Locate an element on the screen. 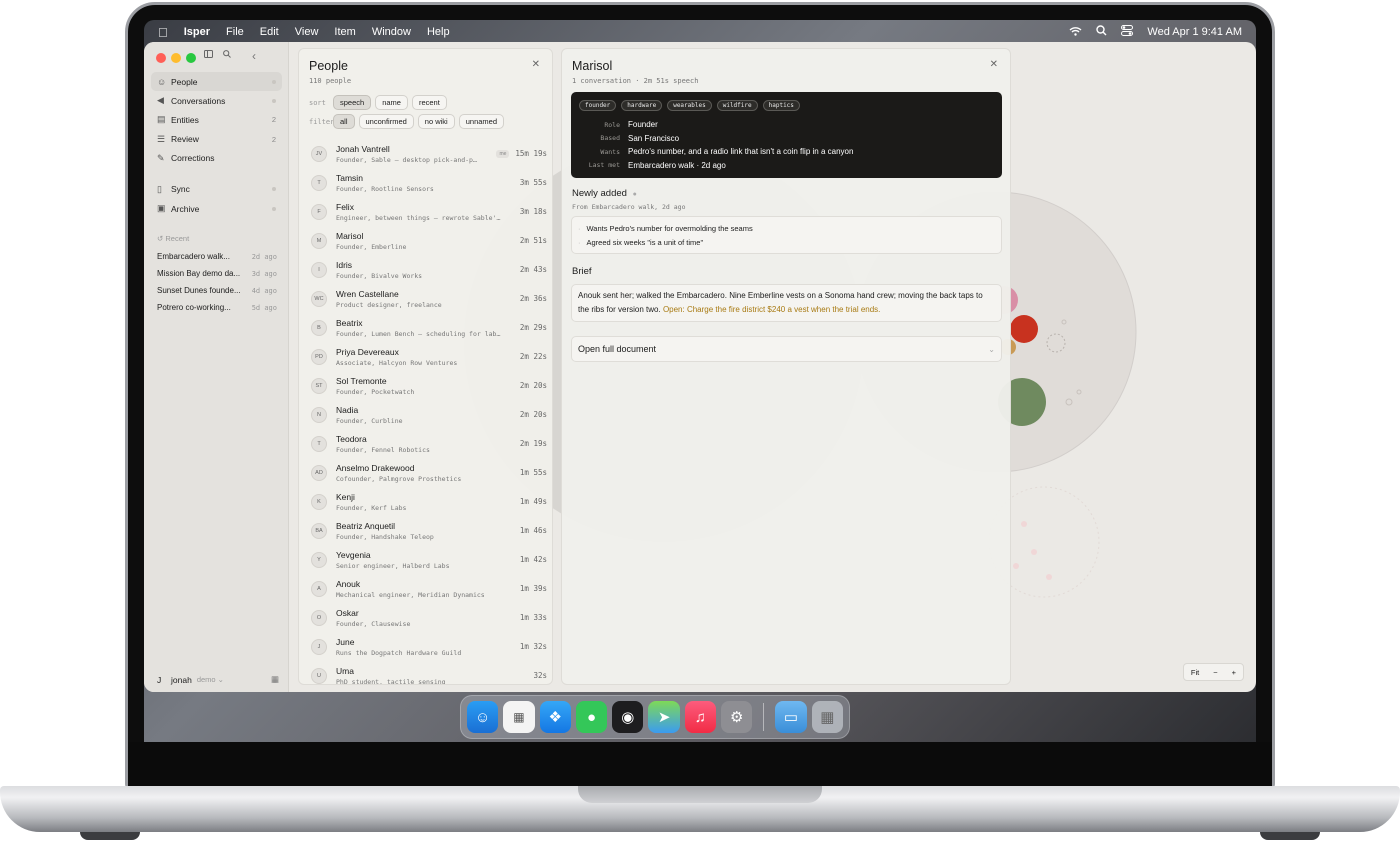  person-row: U Uma PhD student, tactile sensing 32s is located at coordinates (427, 672).